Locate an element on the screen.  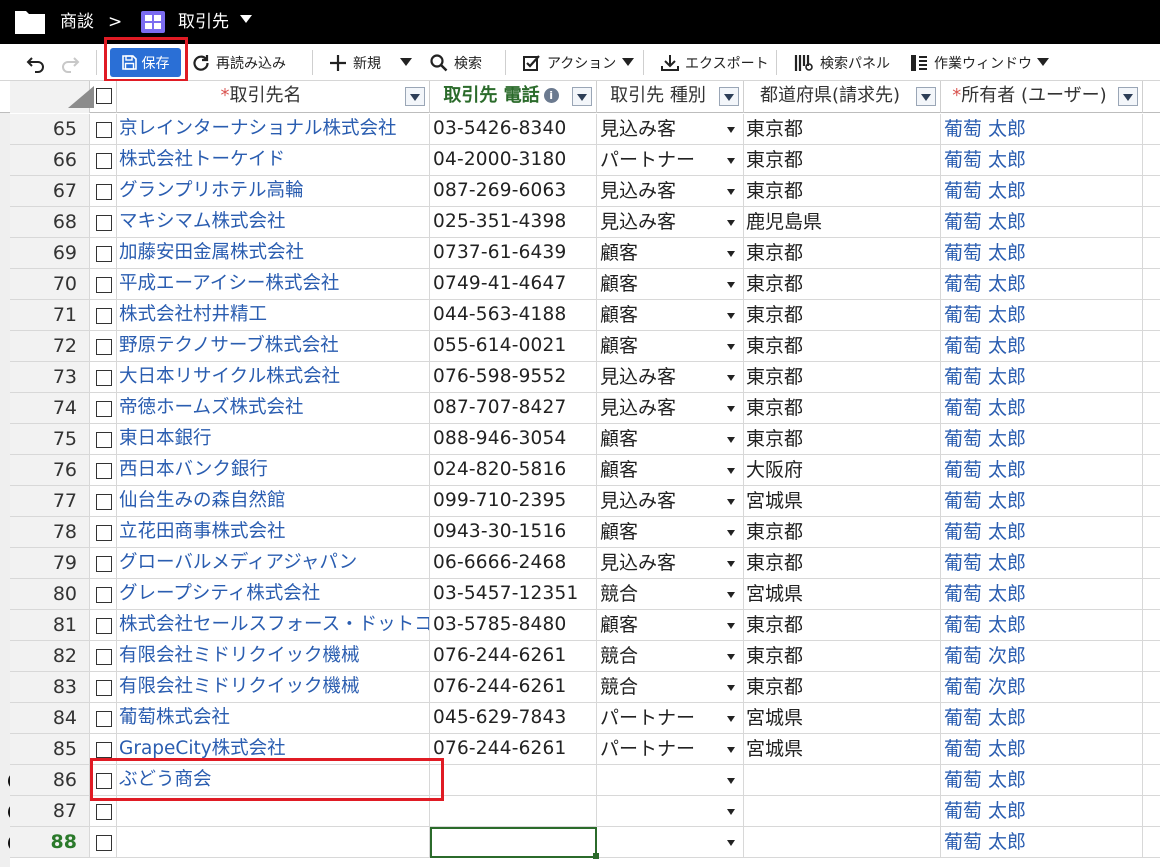
phone-cell: 03-5426-8340 is located at coordinates (513, 129).